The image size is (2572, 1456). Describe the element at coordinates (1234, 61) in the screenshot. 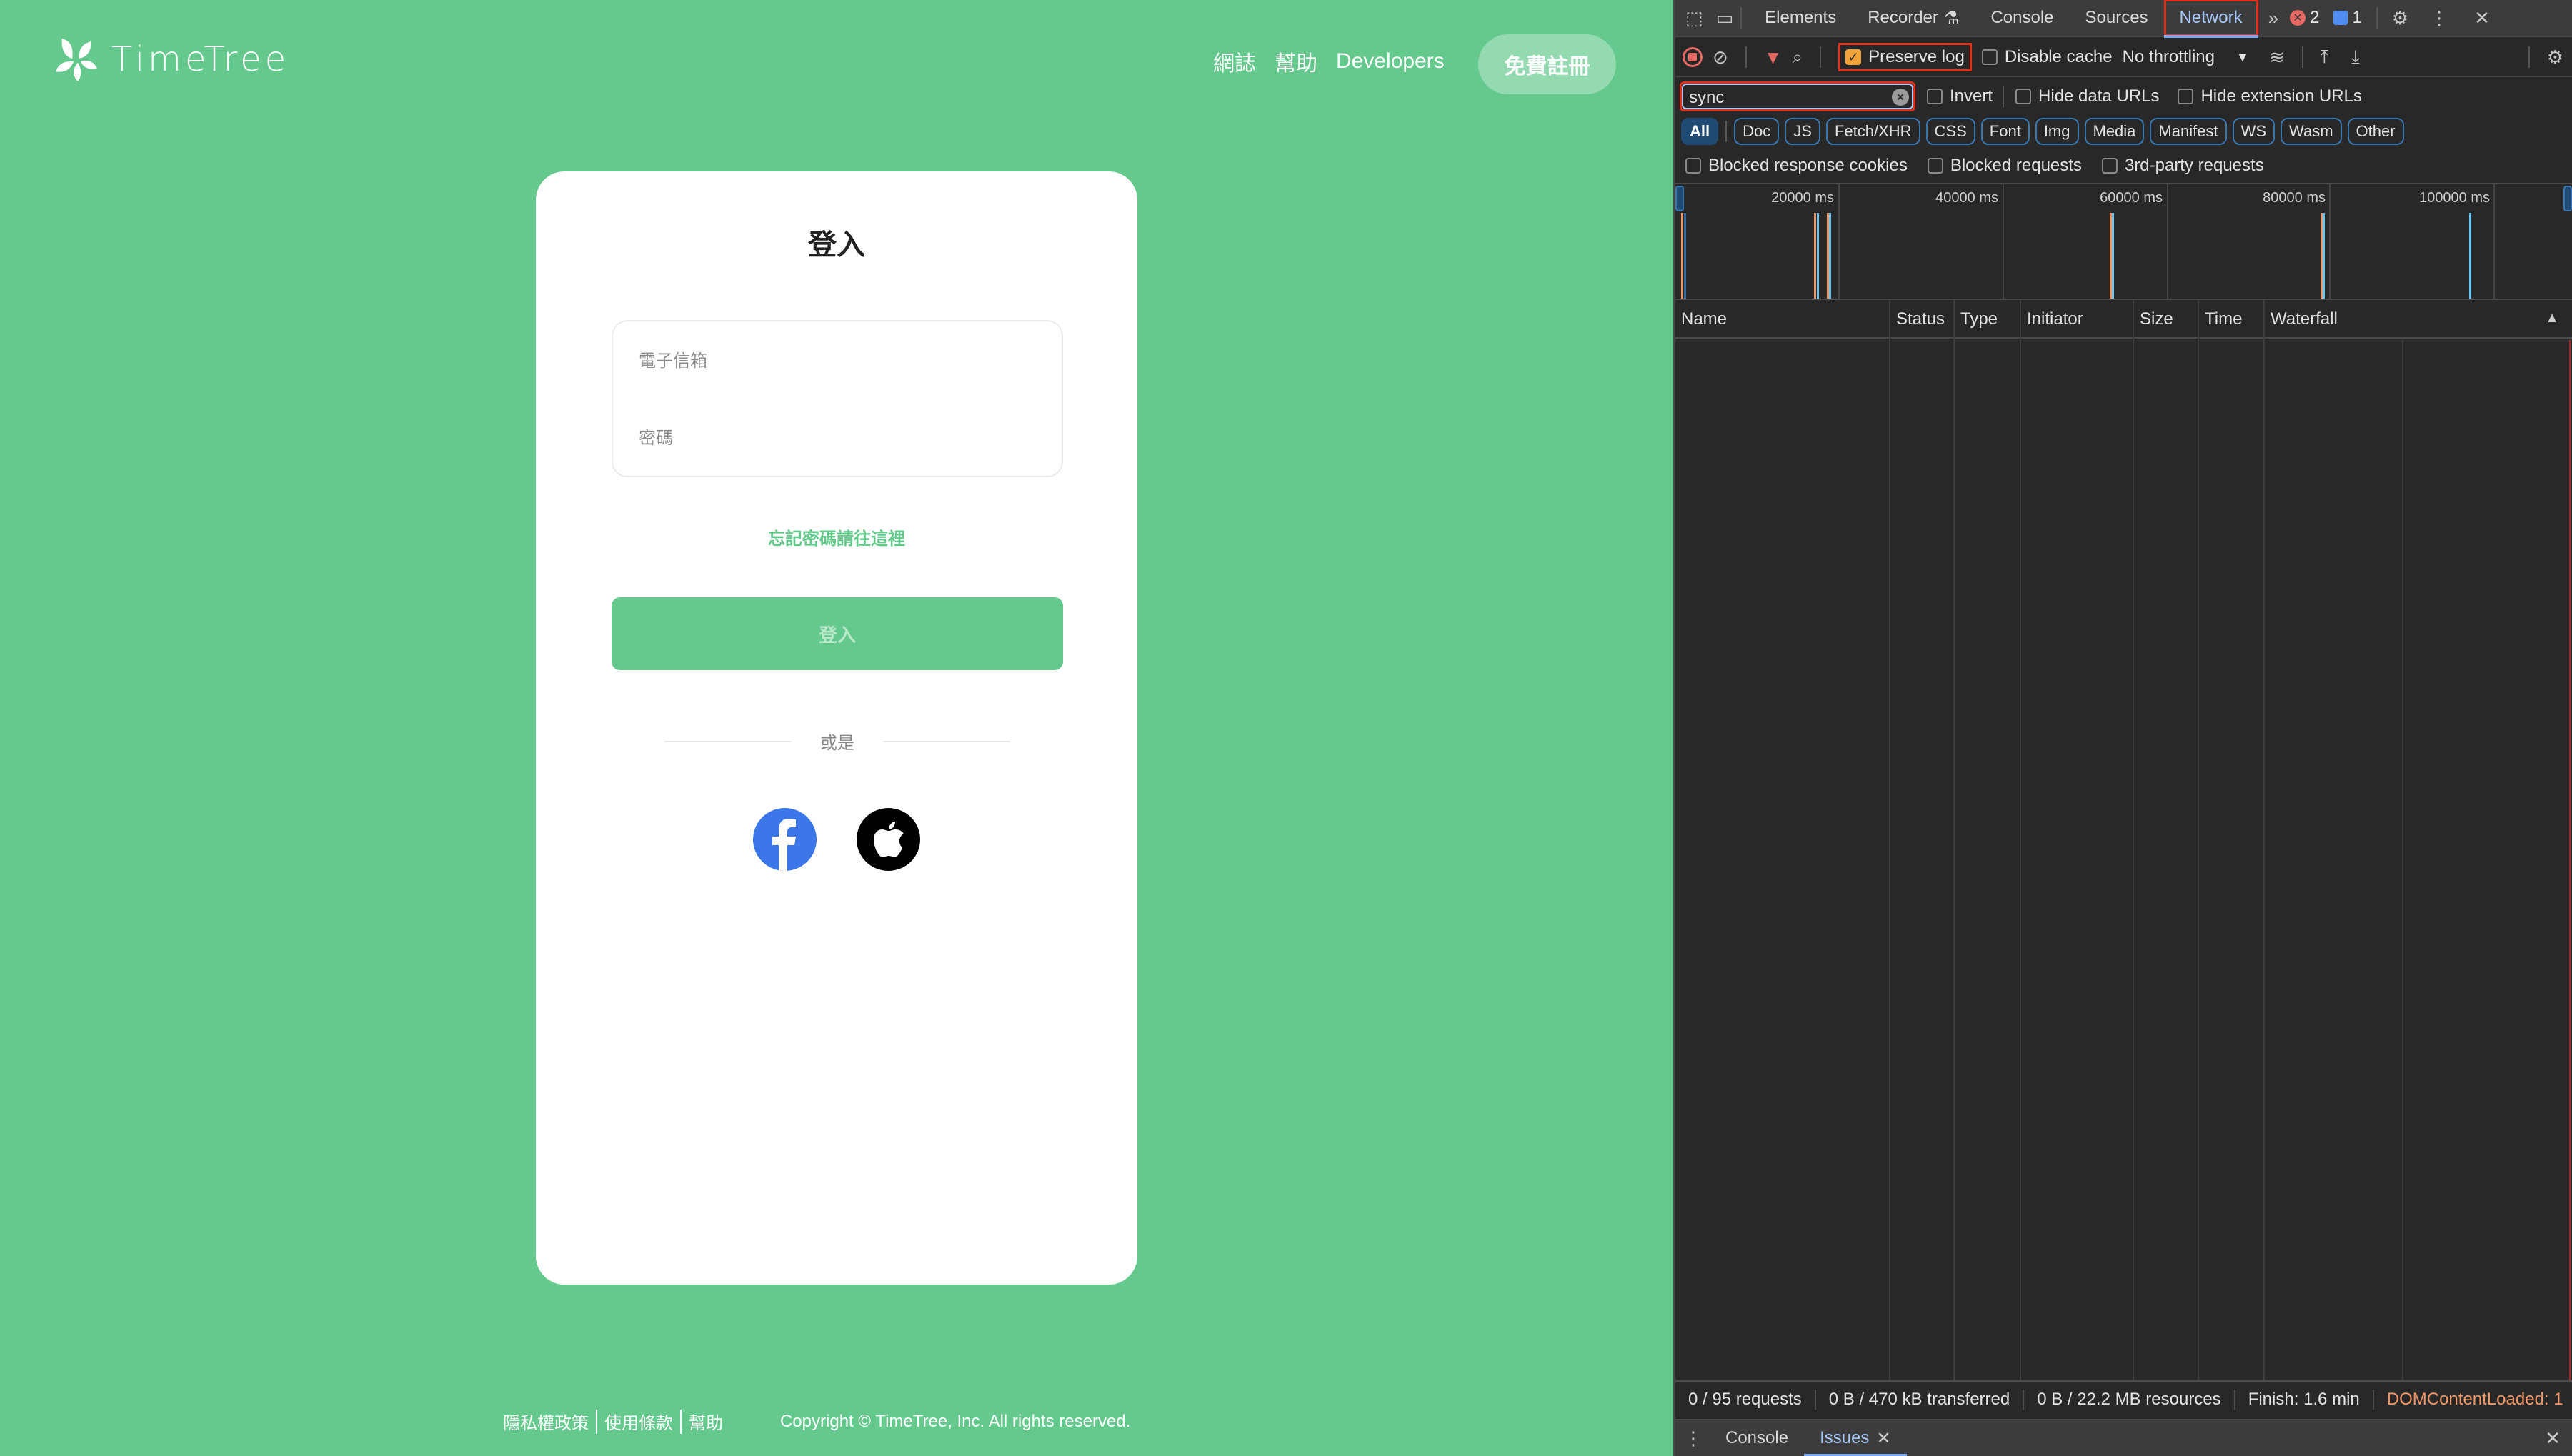

I see `nav-blog: 網誌` at that location.